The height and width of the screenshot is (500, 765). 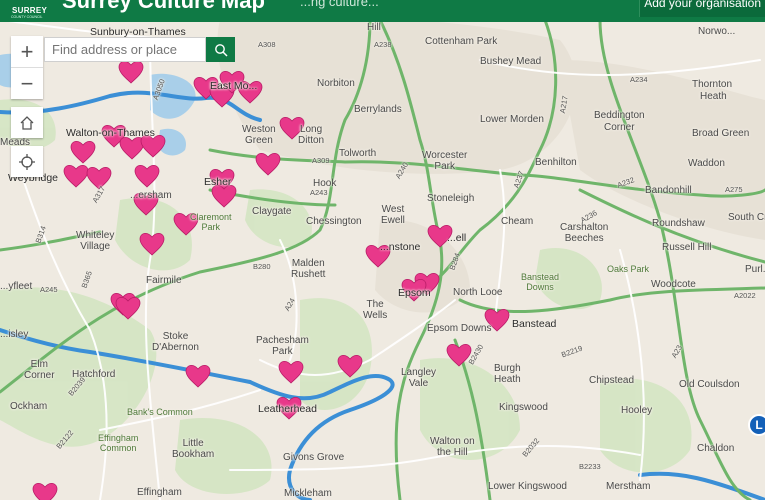 I want to click on home-icon, so click(x=27, y=122).